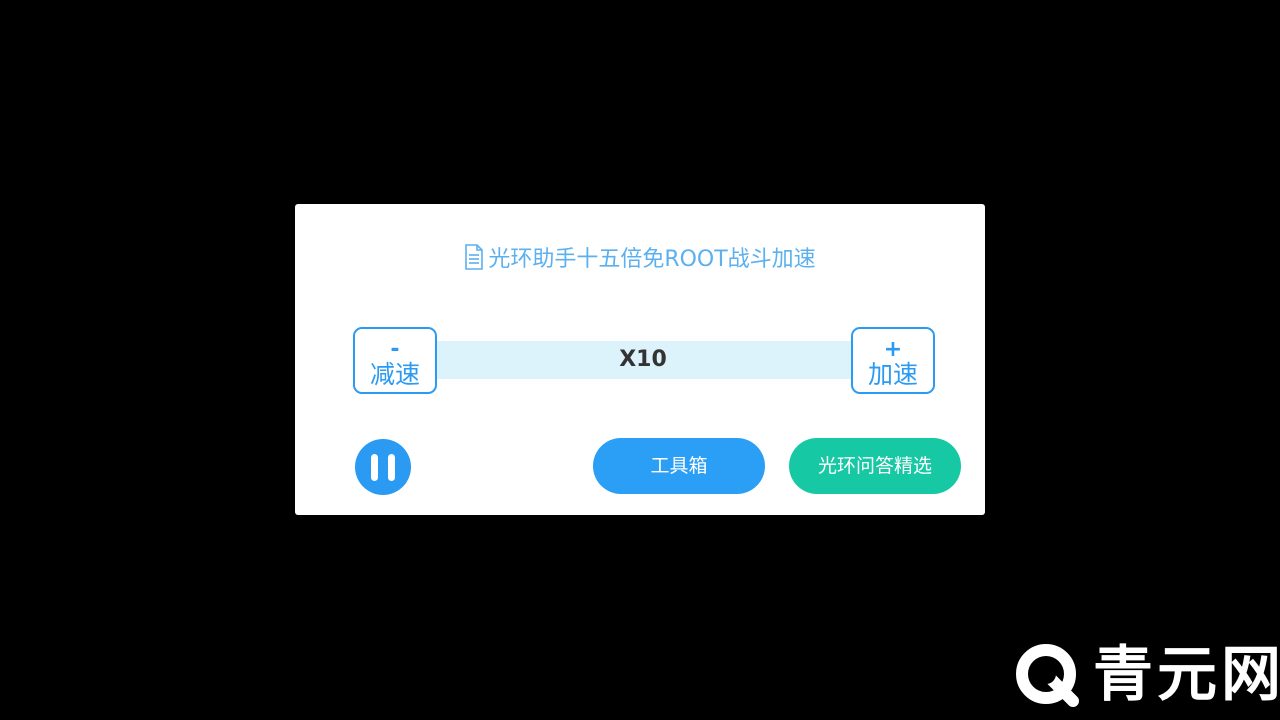 Image resolution: width=1280 pixels, height=720 pixels. What do you see at coordinates (394, 374) in the screenshot?
I see `decrease-speed-label: 减速` at bounding box center [394, 374].